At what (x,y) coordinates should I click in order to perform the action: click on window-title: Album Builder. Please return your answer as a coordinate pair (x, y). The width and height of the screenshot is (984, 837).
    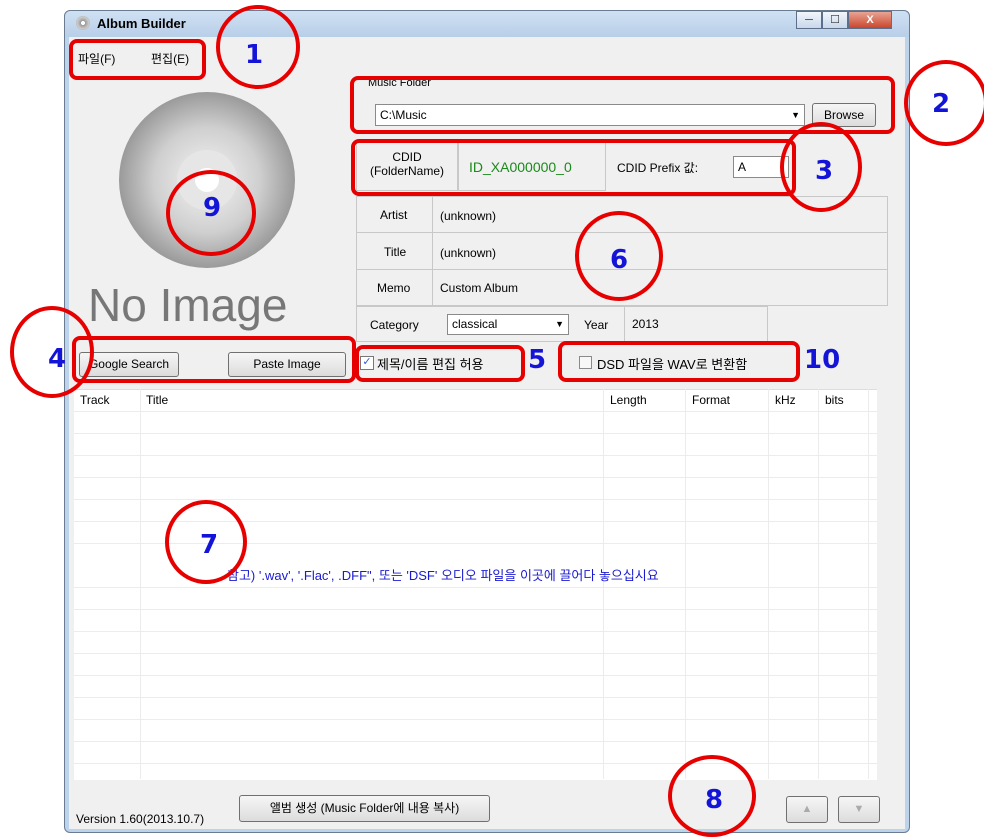
    Looking at the image, I should click on (141, 23).